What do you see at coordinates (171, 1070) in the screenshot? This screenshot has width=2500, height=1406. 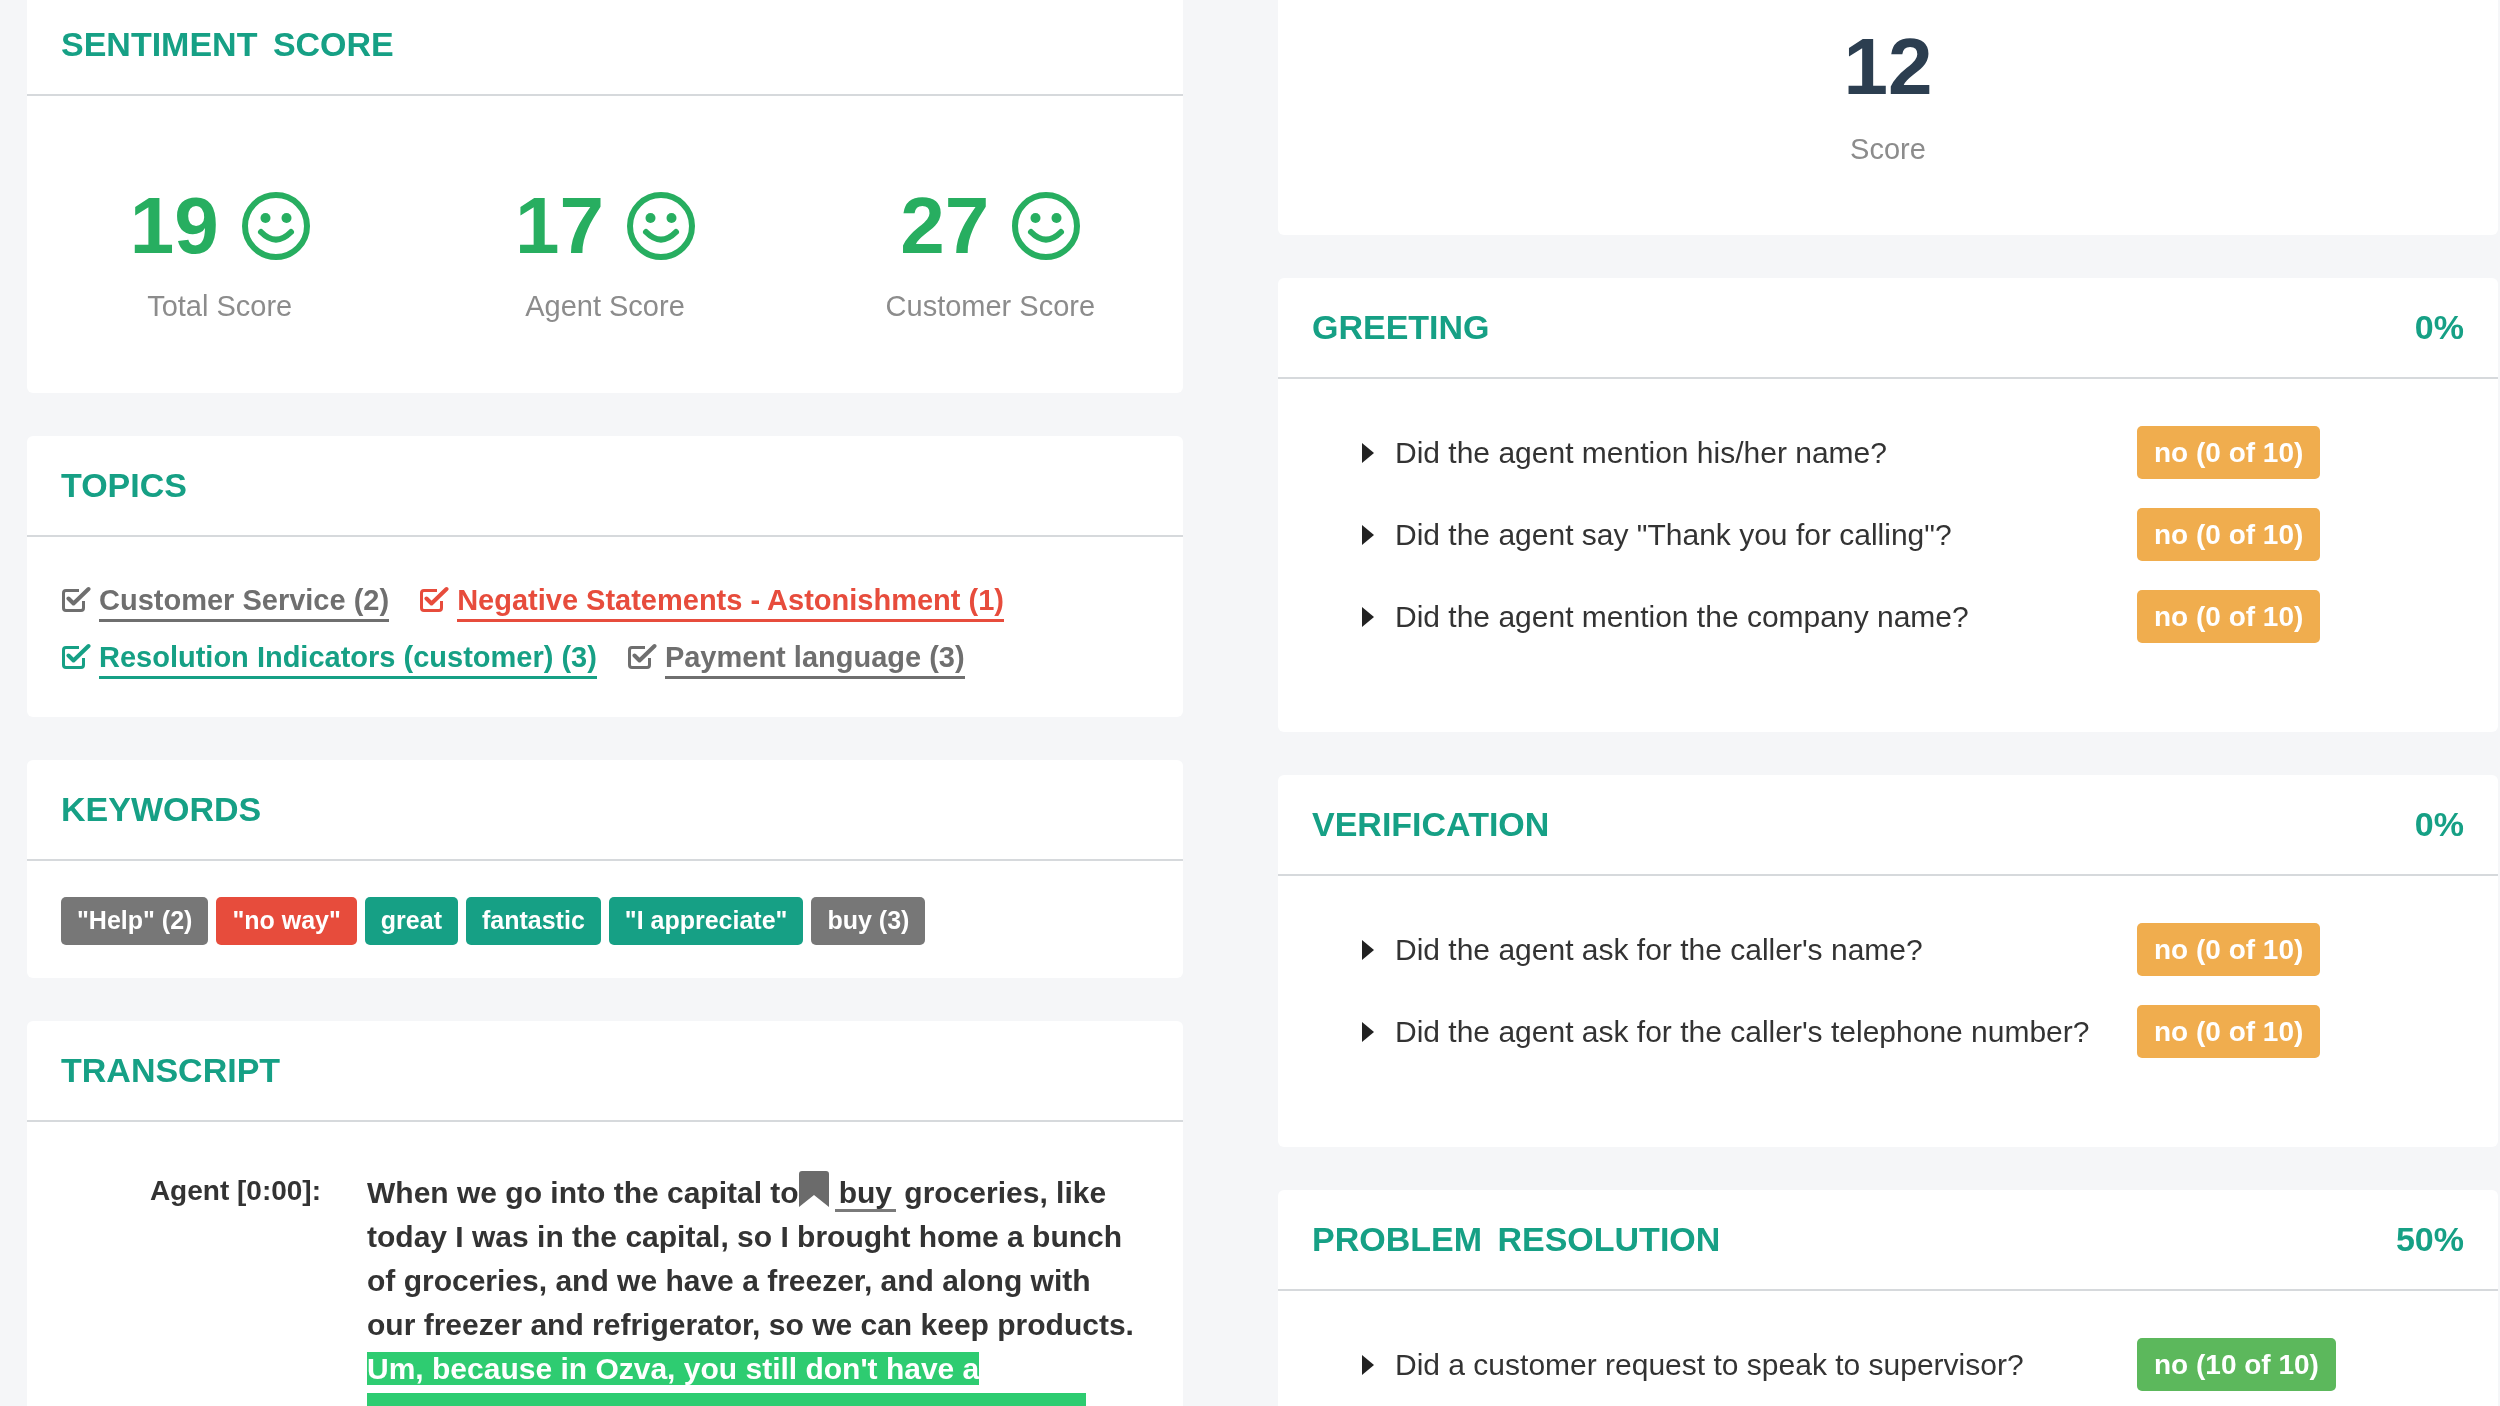 I see `section-title: TRANSCRIPT` at bounding box center [171, 1070].